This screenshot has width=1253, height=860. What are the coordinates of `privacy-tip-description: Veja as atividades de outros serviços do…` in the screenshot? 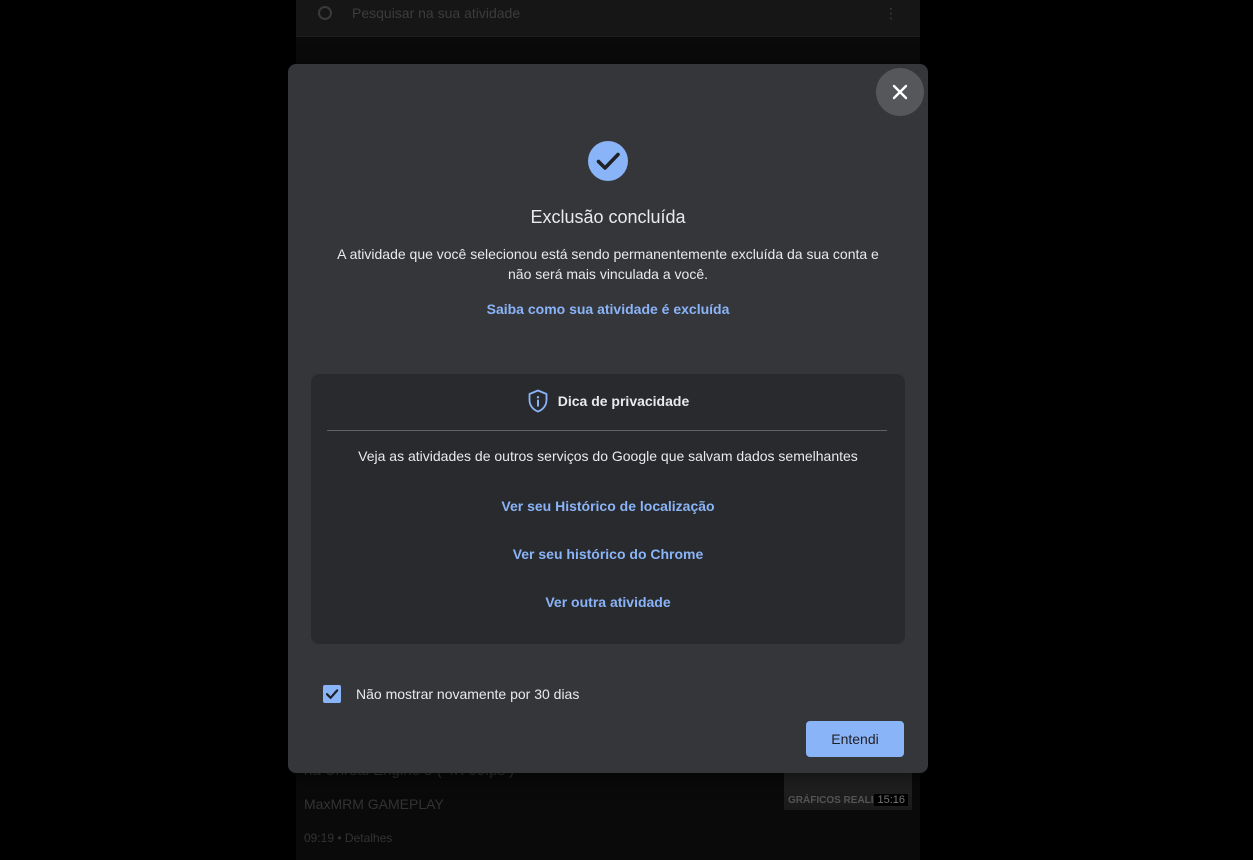 It's located at (608, 456).